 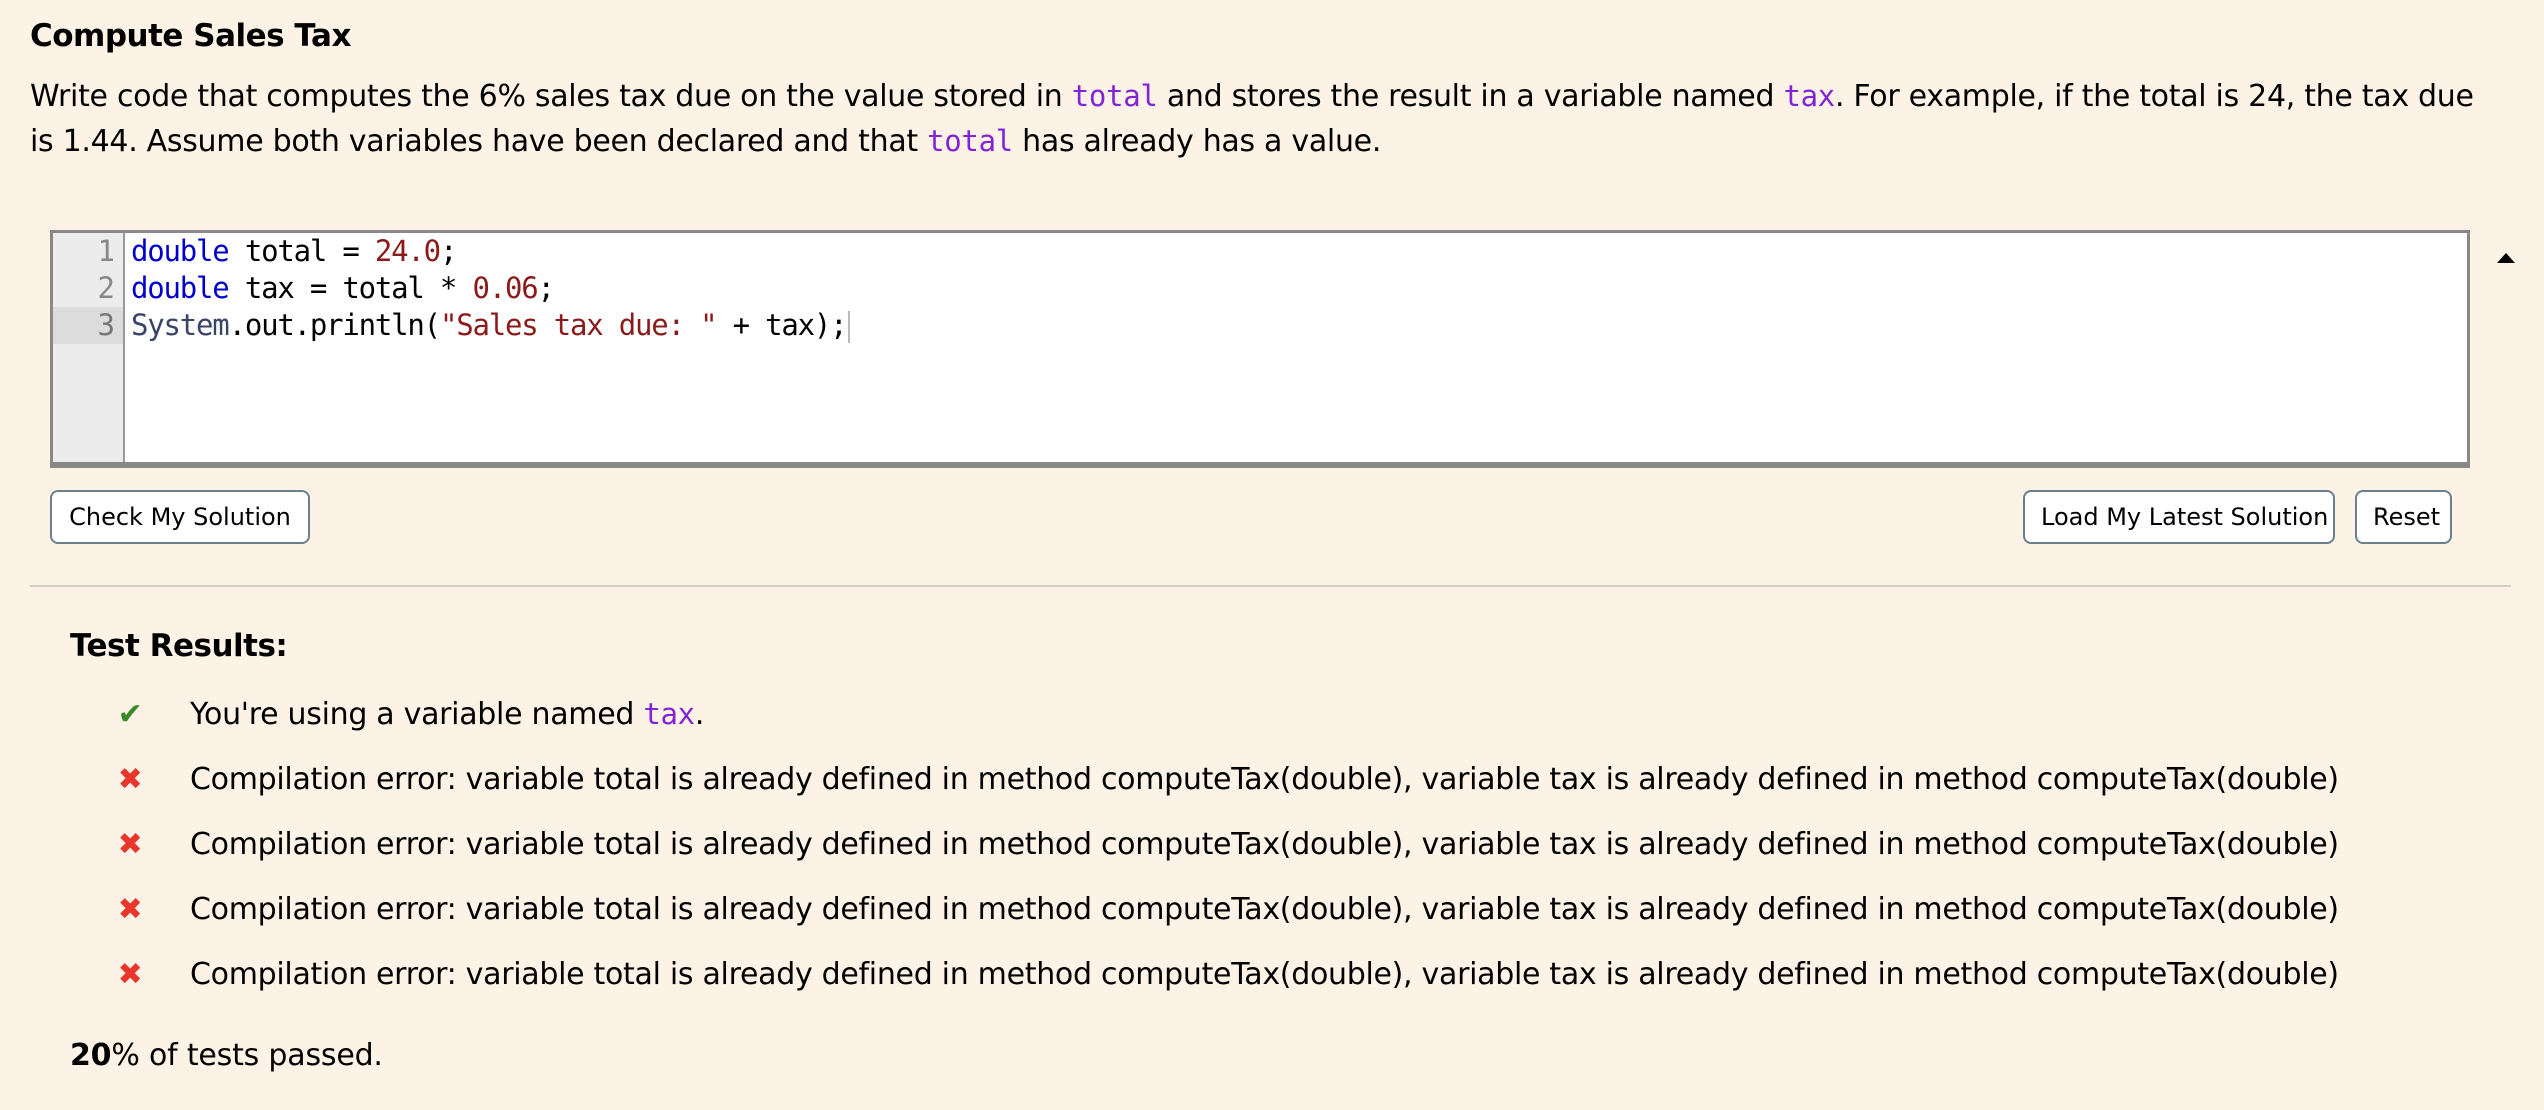 I want to click on text-cursor, so click(x=849, y=327).